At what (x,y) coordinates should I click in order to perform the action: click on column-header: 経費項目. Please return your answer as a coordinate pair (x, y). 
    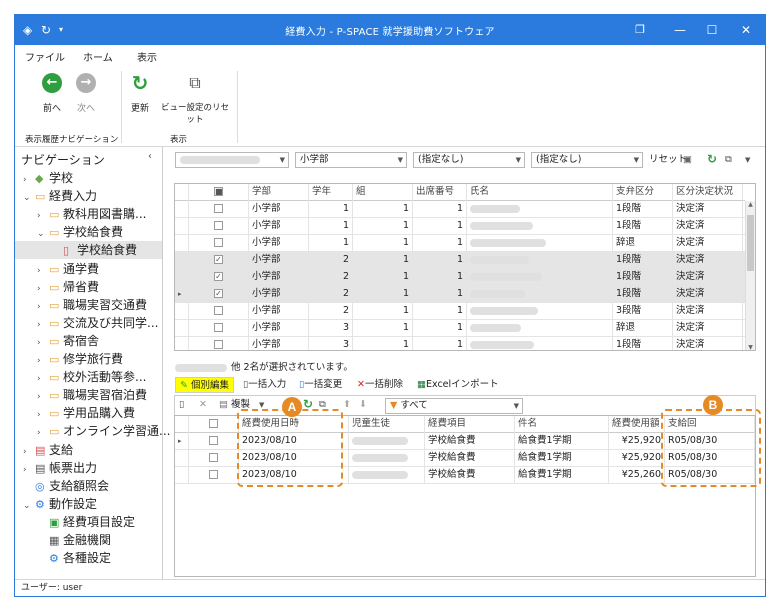
    Looking at the image, I should click on (470, 424).